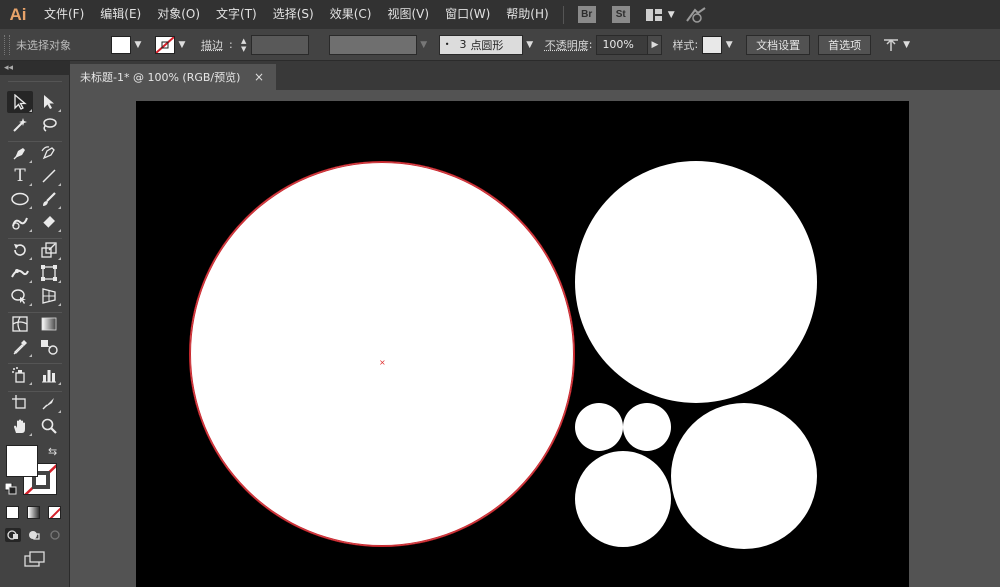  I want to click on fill-color-swatch, so click(22, 461).